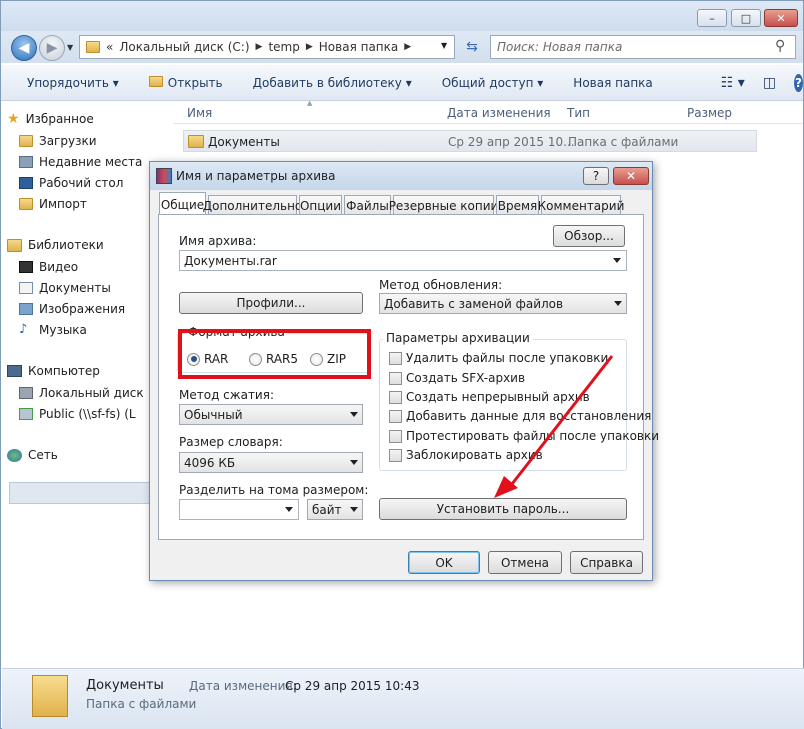 The image size is (804, 729). I want to click on maximize-button: □, so click(746, 18).